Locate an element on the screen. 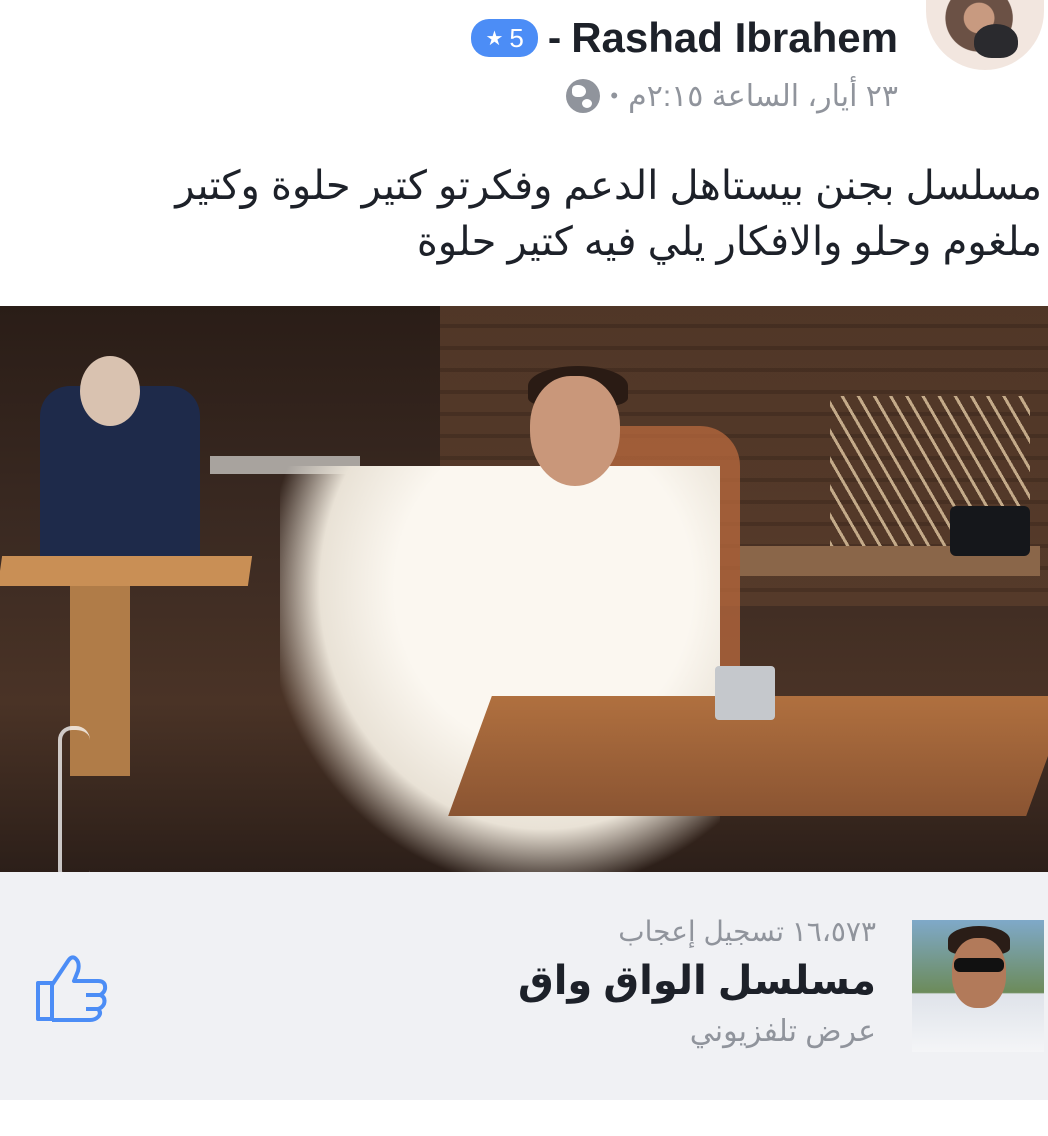  page-thumbnail is located at coordinates (978, 986).